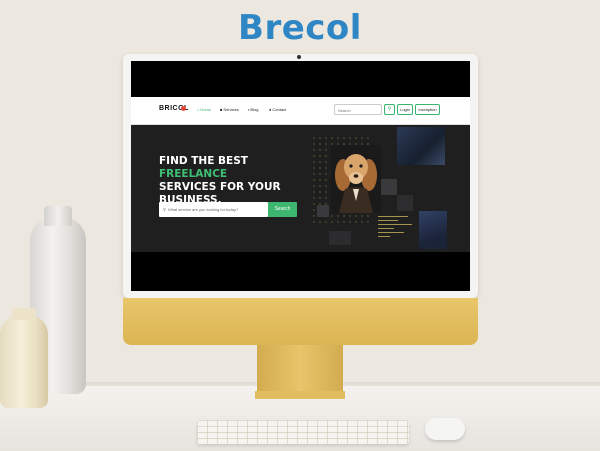 The image size is (600, 451). Describe the element at coordinates (427, 109) in the screenshot. I see `signup-button: Inscription` at that location.